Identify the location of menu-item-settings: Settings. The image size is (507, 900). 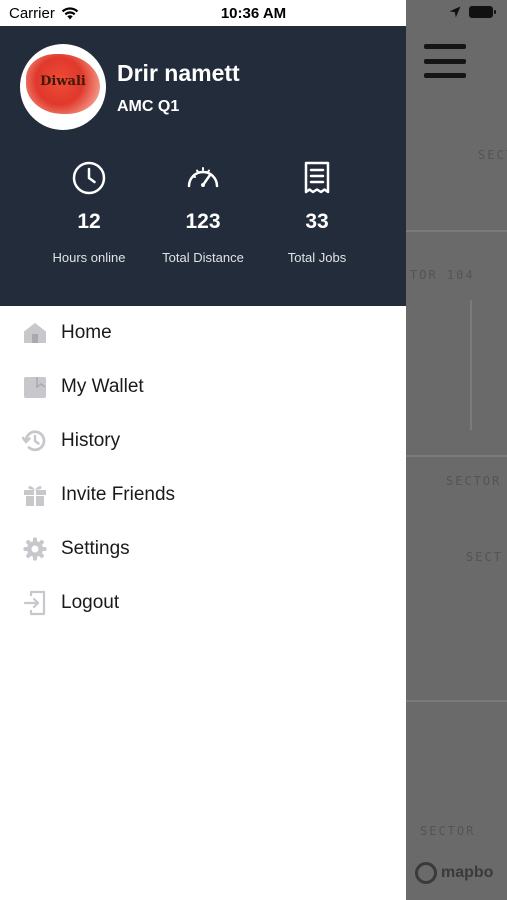
(203, 549).